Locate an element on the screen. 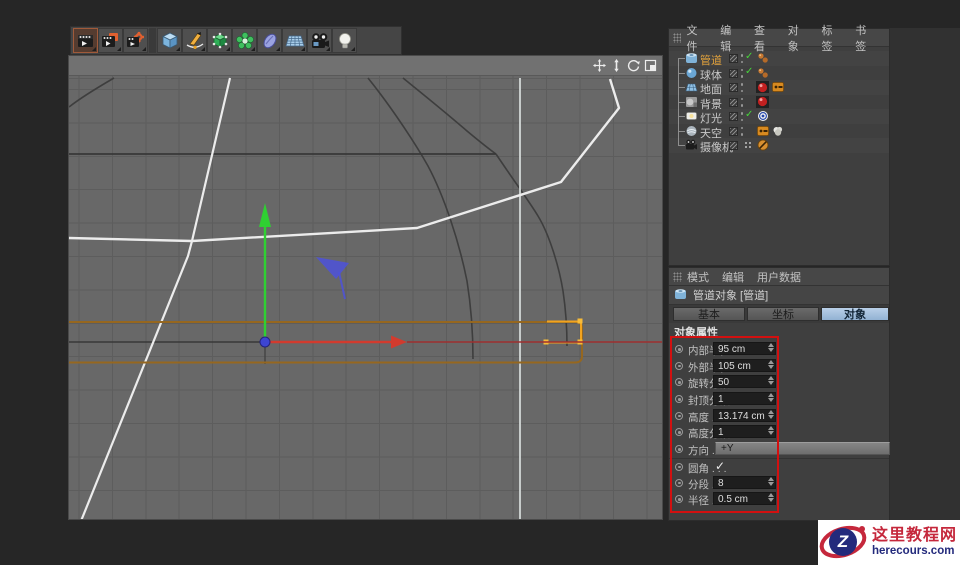  light-bulb-icon is located at coordinates (344, 40).